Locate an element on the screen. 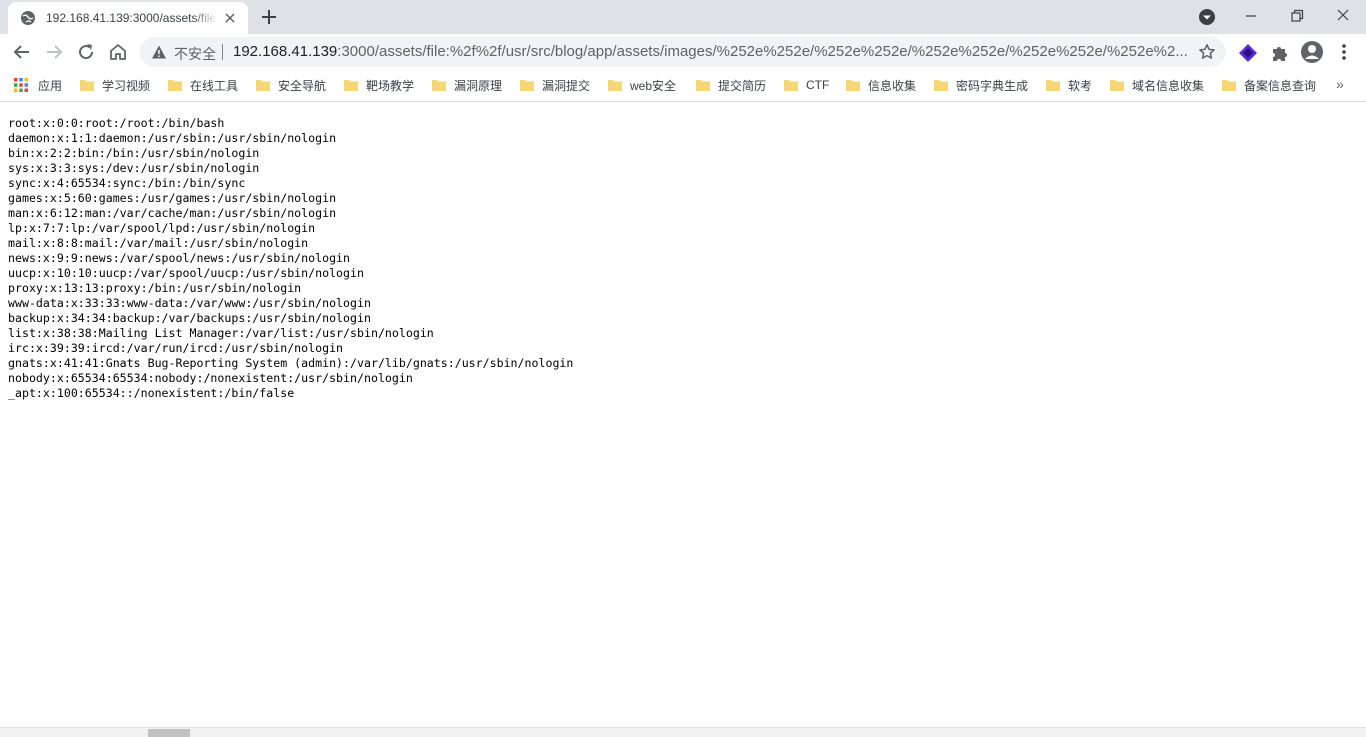 This screenshot has width=1366, height=737. bookmark-label: 安全导航 is located at coordinates (302, 85).